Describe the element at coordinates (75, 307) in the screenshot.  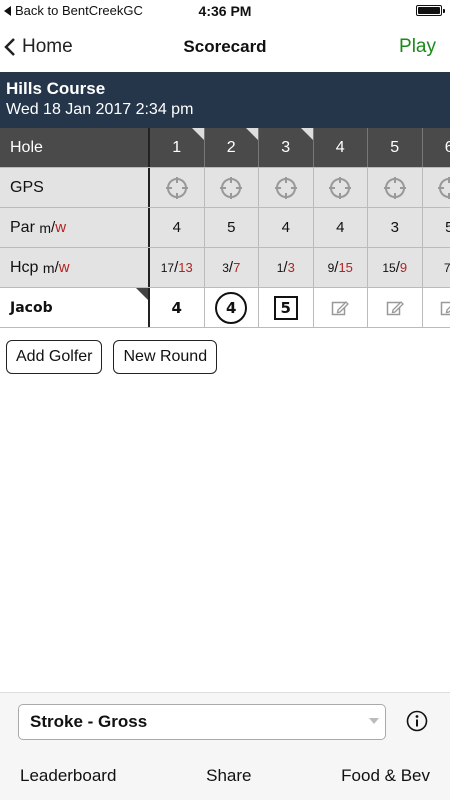
I see `golfer-name: Jacob` at that location.